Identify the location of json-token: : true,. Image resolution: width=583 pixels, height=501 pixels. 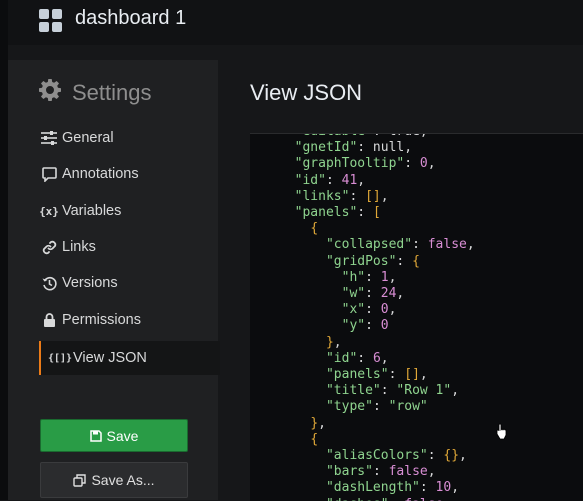
(400, 136).